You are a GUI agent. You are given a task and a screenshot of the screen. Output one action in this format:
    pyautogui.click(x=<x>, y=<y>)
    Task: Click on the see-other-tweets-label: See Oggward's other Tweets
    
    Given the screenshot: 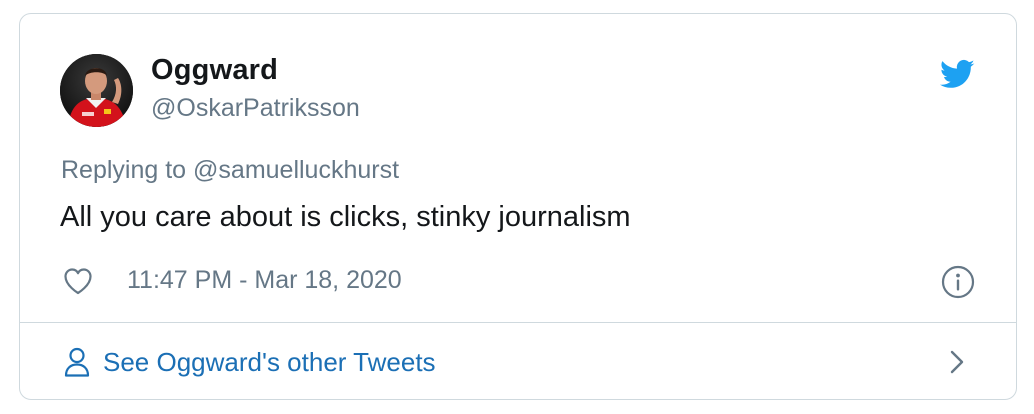 What is the action you would take?
    pyautogui.click(x=269, y=362)
    